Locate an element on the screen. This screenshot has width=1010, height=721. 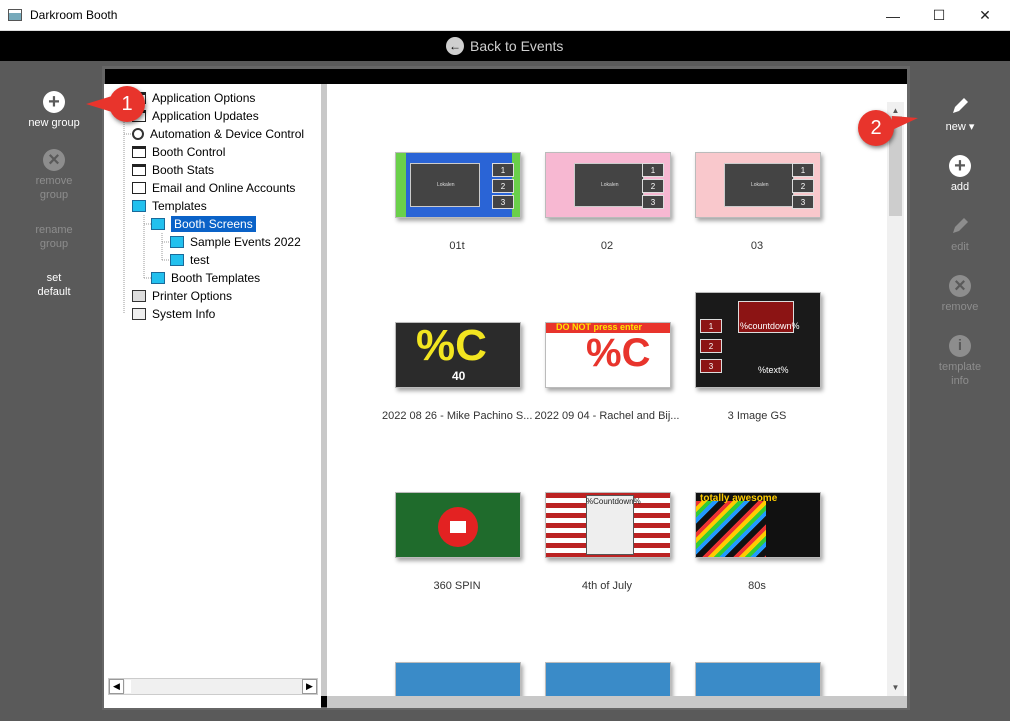
remove-button: × remove is located at coordinates (960, 294).